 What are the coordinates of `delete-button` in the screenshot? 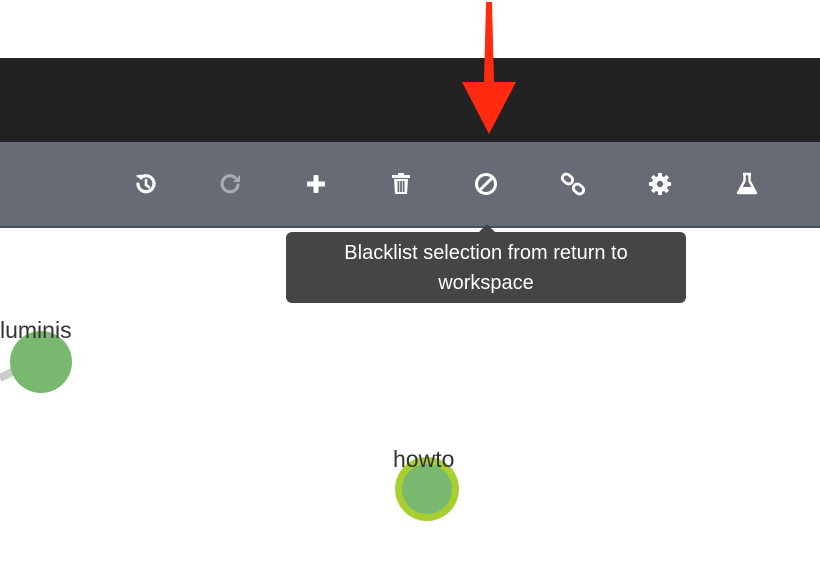 It's located at (401, 184).